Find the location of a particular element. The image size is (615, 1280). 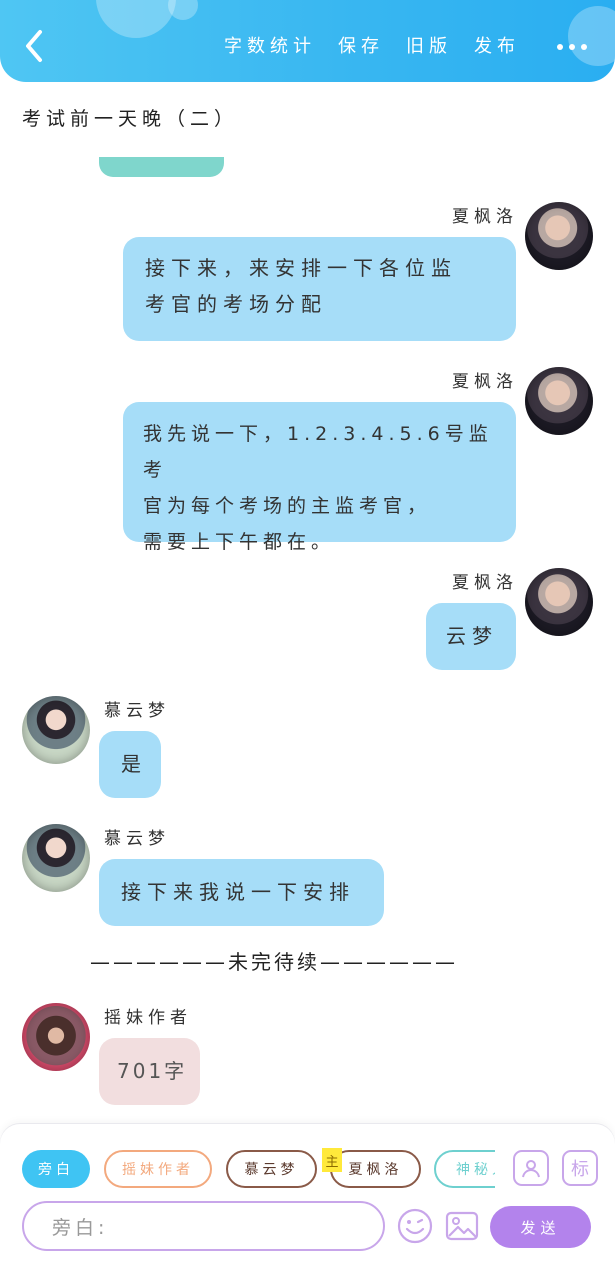

message-line: 需要上下午都在。 is located at coordinates (239, 542).